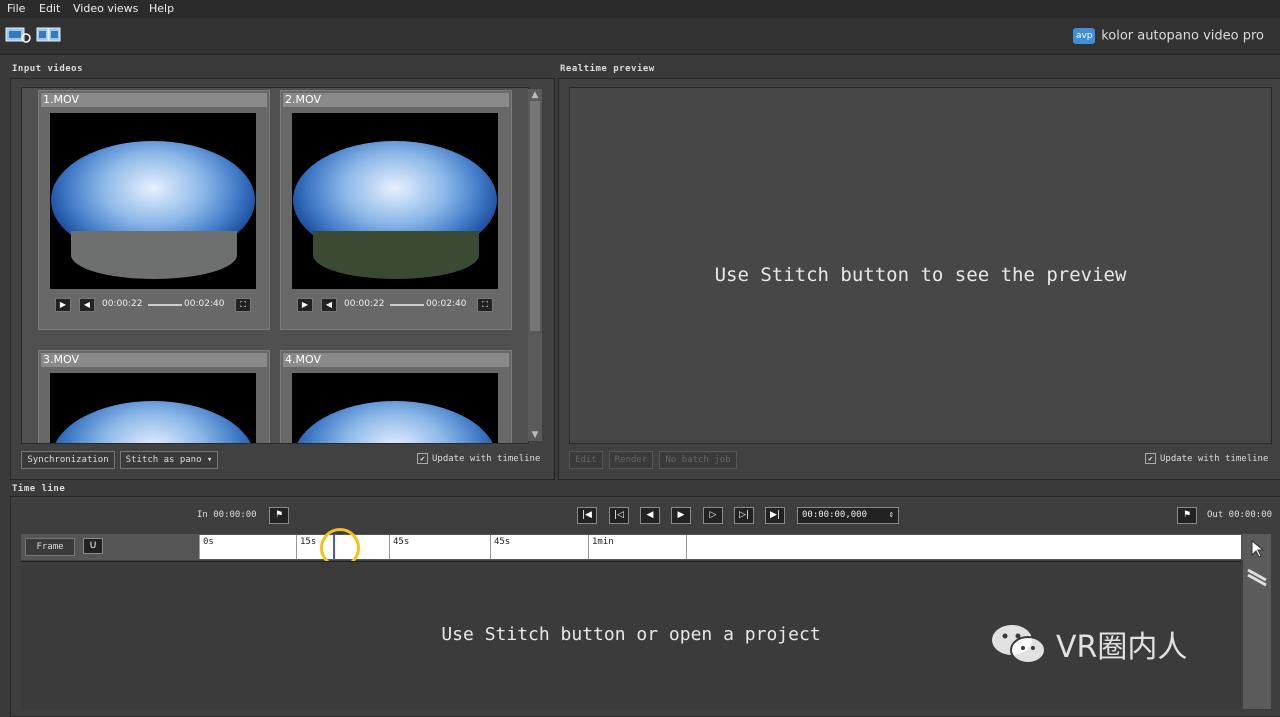  What do you see at coordinates (587, 515) in the screenshot?
I see `go-start-icon: |◀` at bounding box center [587, 515].